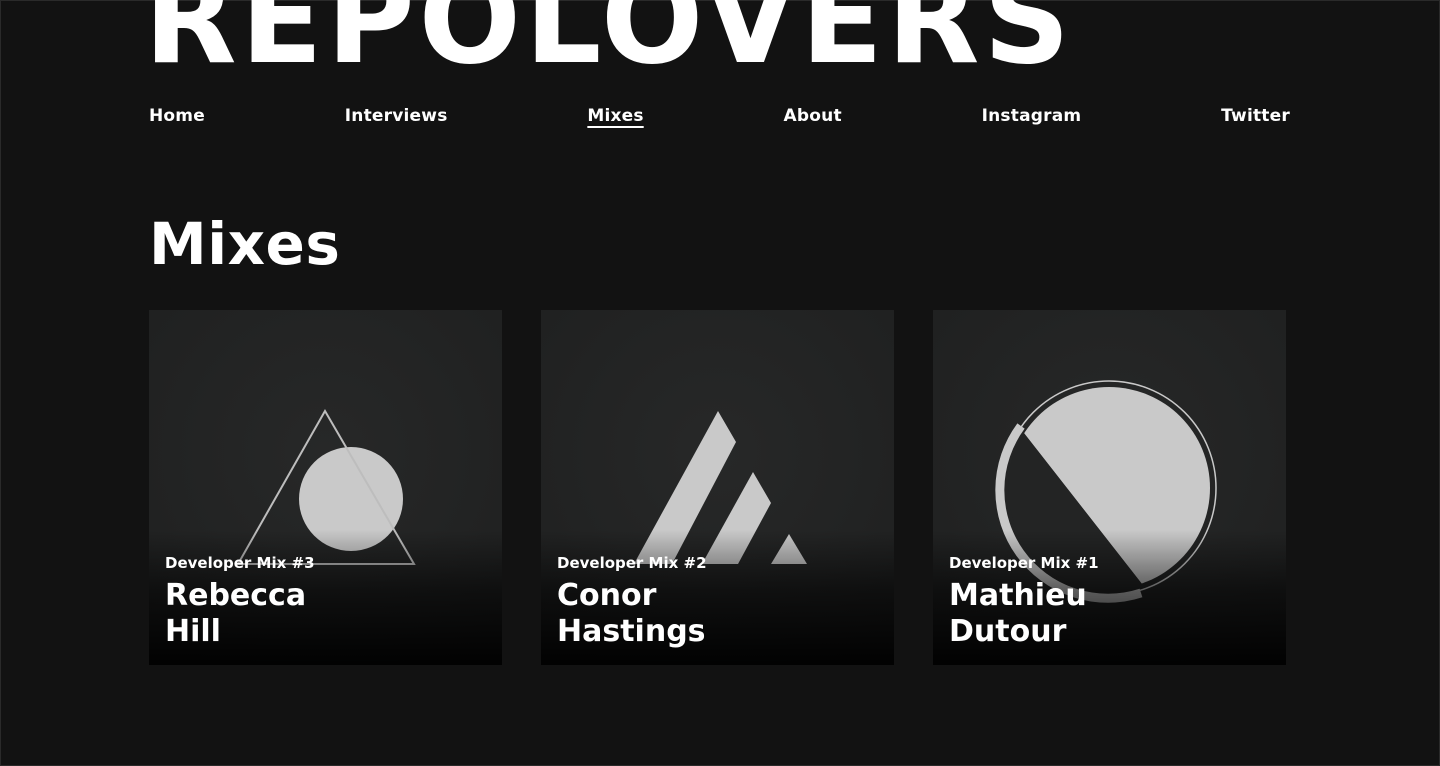  I want to click on artist-name: Rebecca Hill, so click(265, 614).